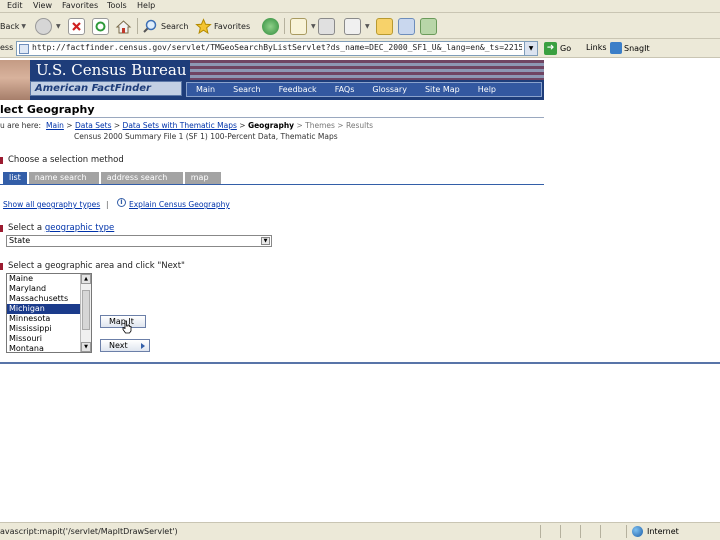  I want to click on listbox-scrollbar: ▲ ▼, so click(85, 313).